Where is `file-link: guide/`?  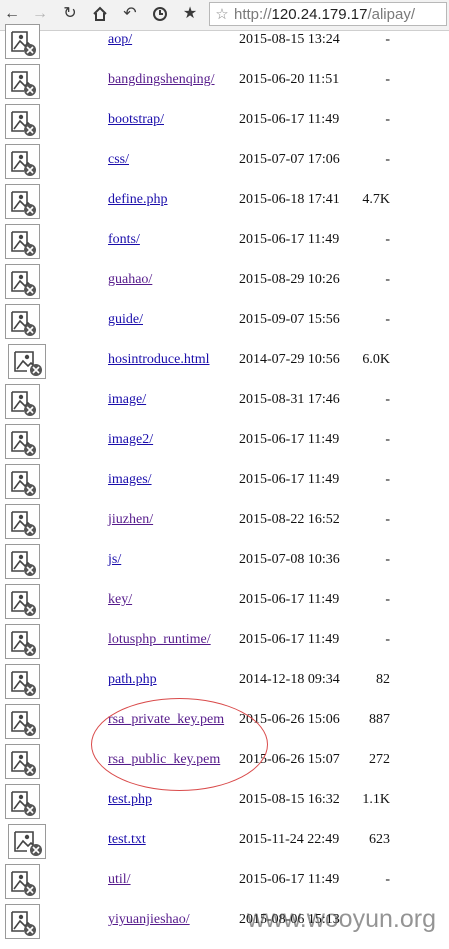 file-link: guide/ is located at coordinates (125, 320).